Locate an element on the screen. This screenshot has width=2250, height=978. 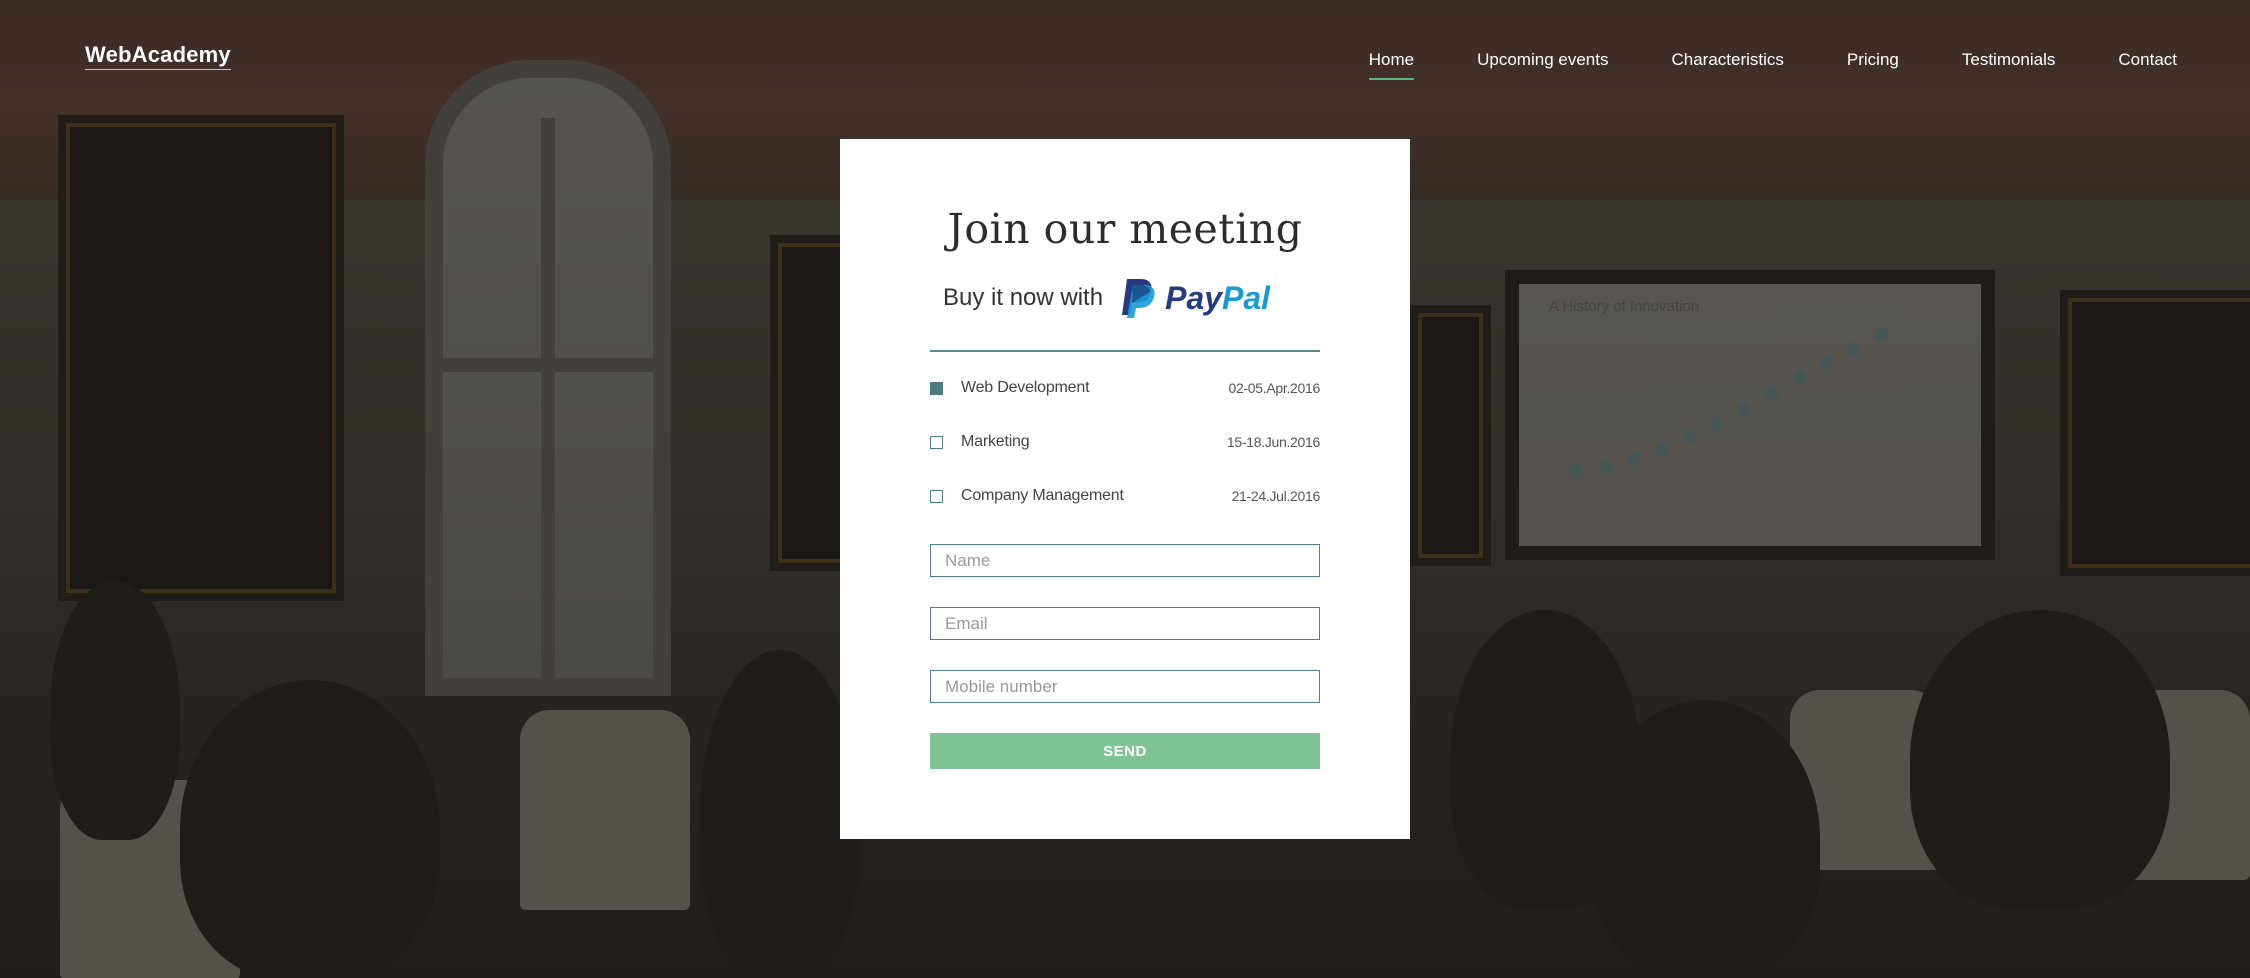
divider is located at coordinates (1125, 351).